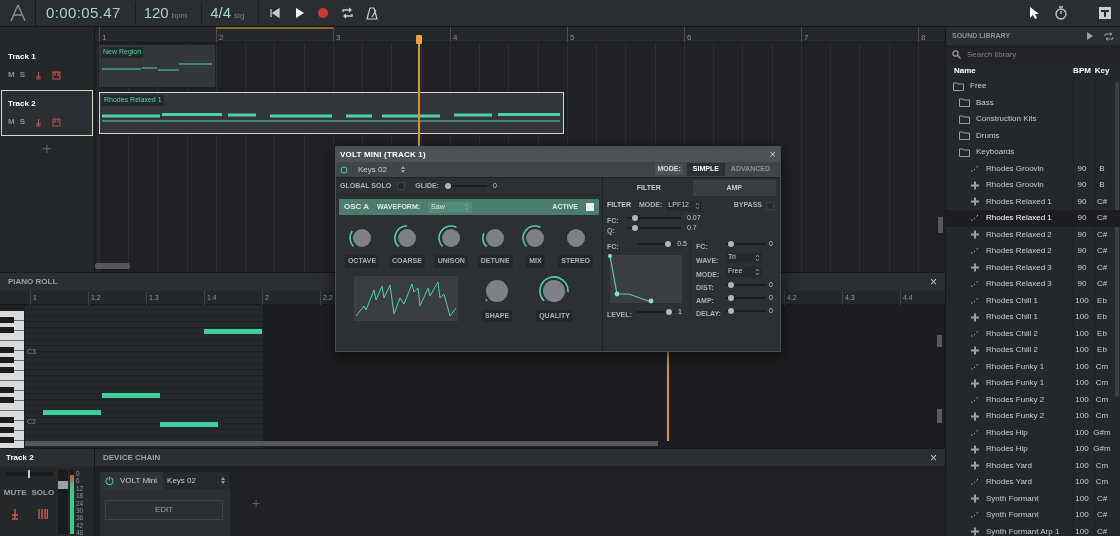 The image size is (1120, 536). What do you see at coordinates (1034, 13) in the screenshot?
I see `pointer-icon` at bounding box center [1034, 13].